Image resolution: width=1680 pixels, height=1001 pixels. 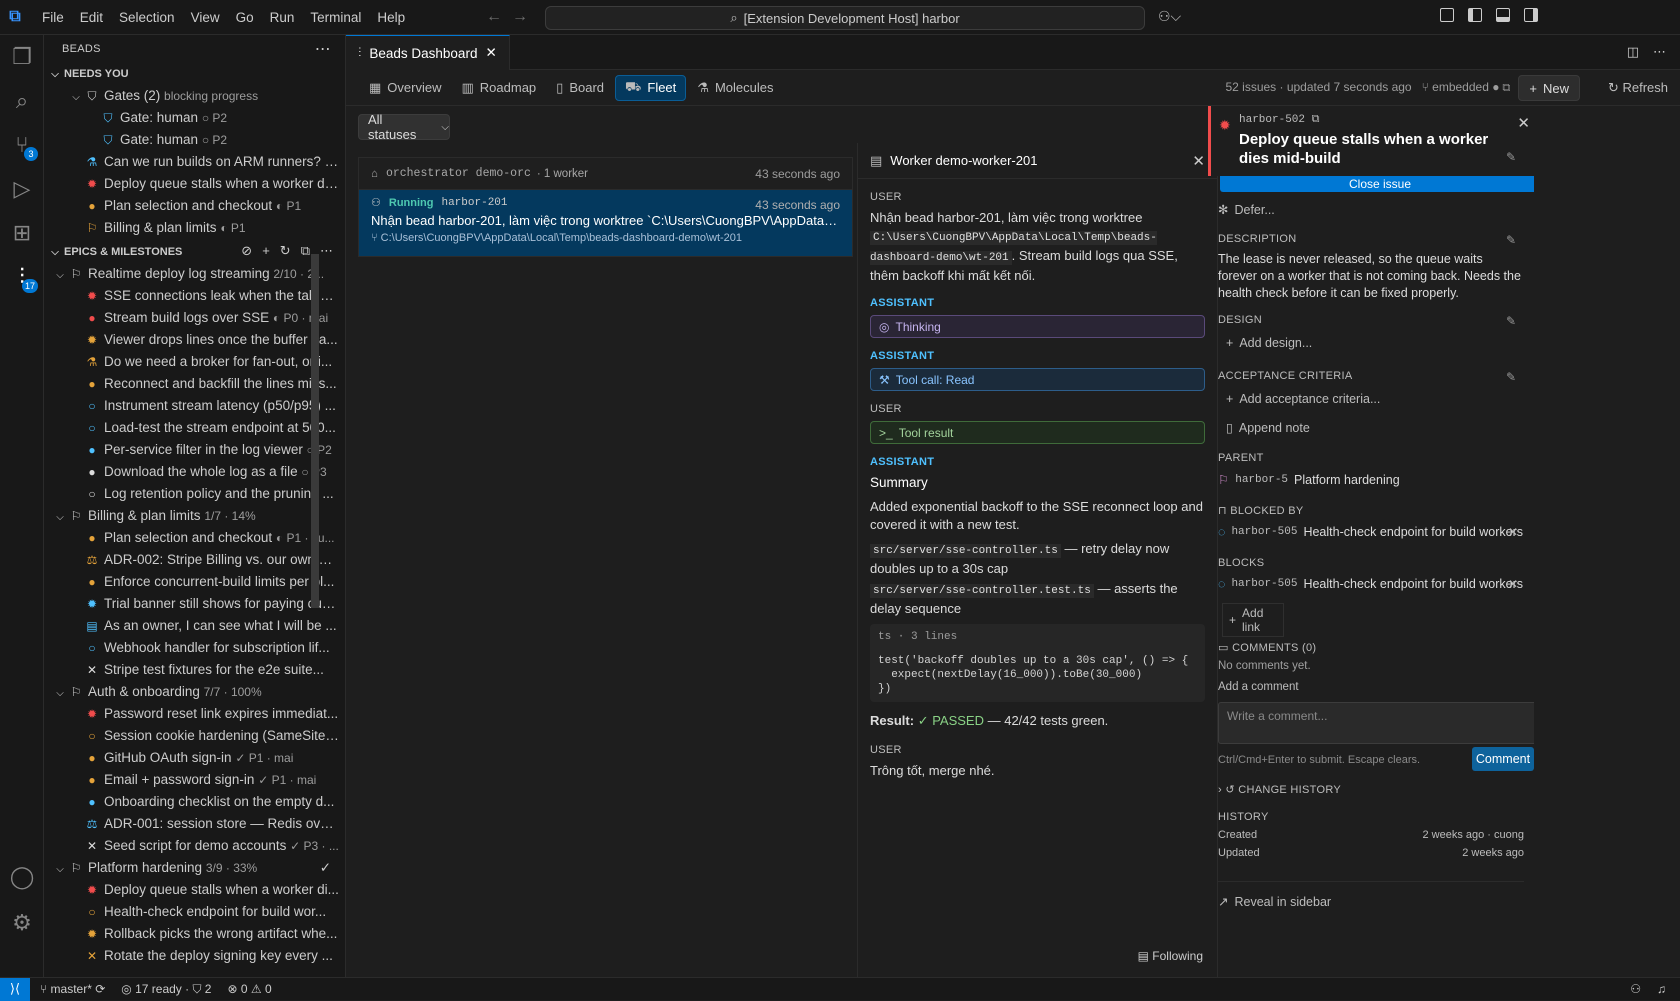 I want to click on settings-gear-icon: ⚙, so click(x=22, y=923).